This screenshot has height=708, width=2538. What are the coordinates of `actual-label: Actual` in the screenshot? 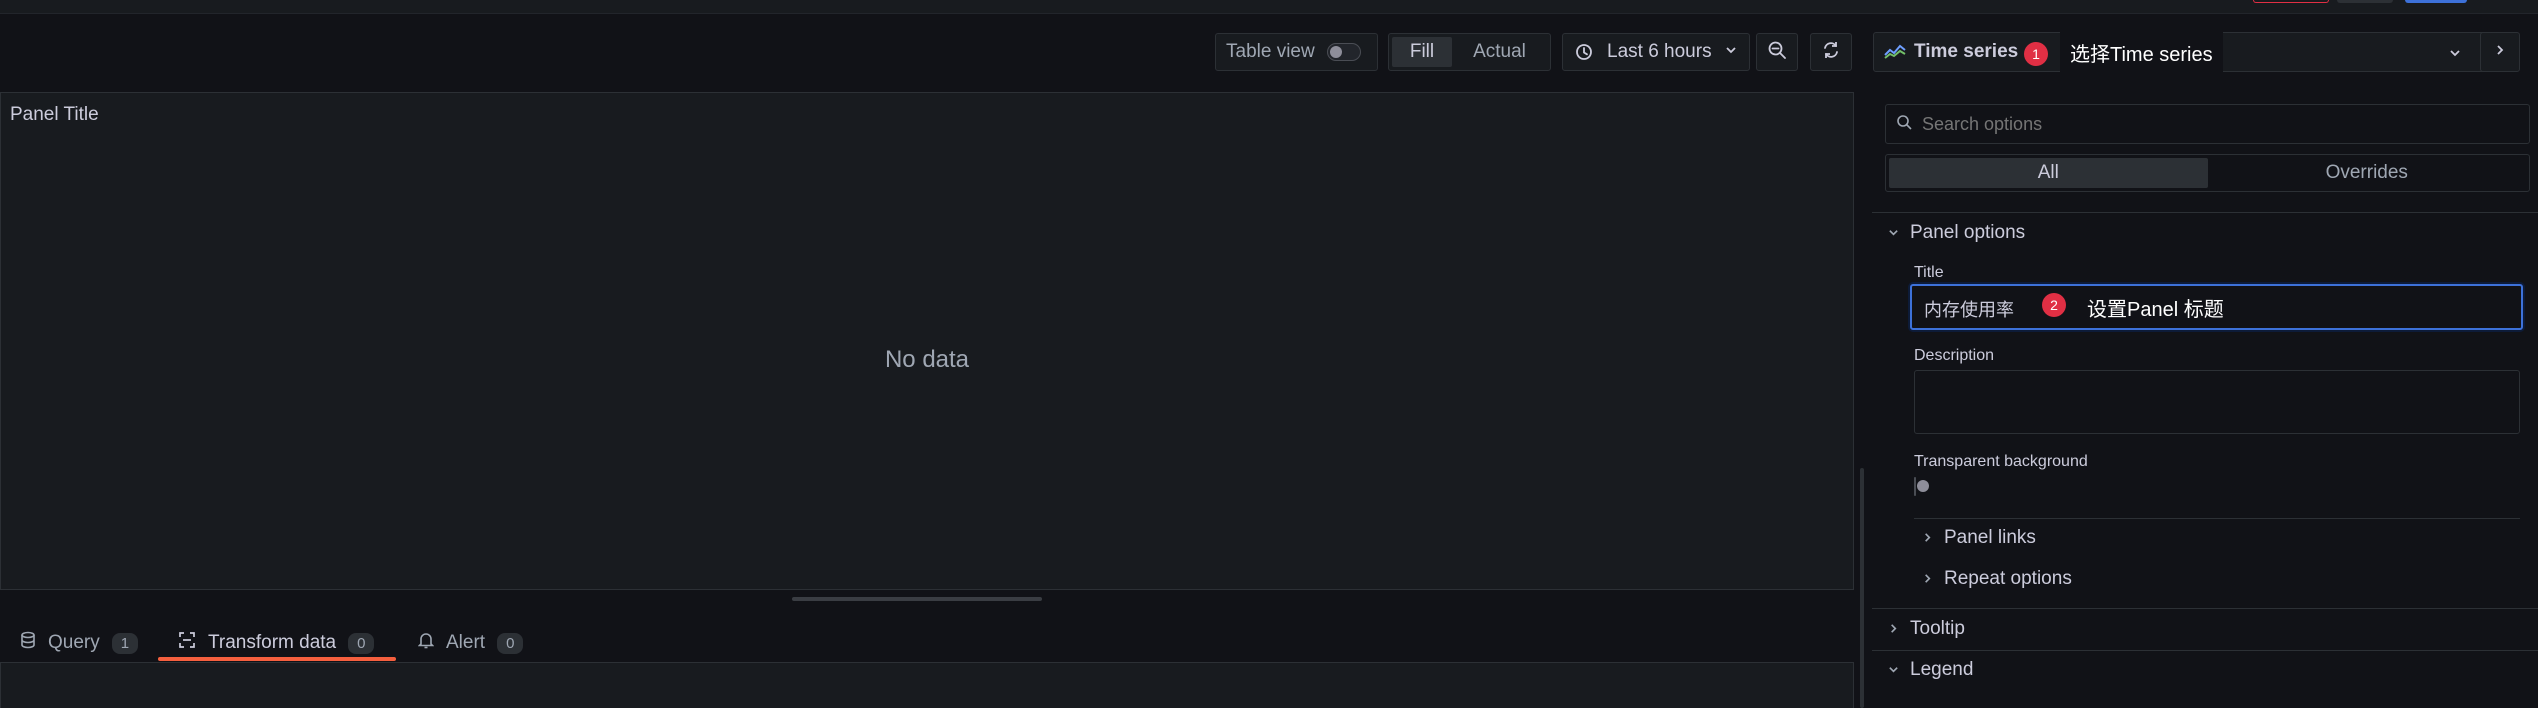 It's located at (1499, 51).